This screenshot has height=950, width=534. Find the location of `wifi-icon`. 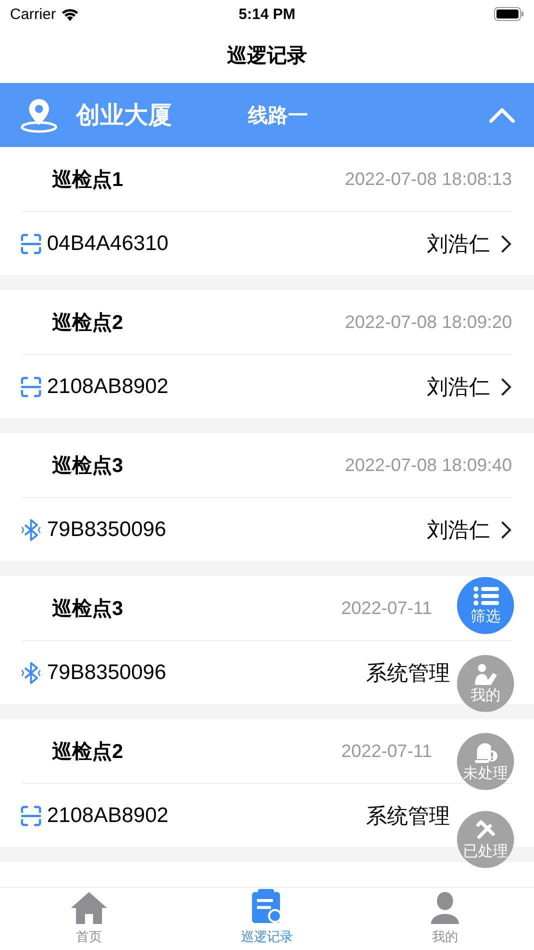

wifi-icon is located at coordinates (69, 14).